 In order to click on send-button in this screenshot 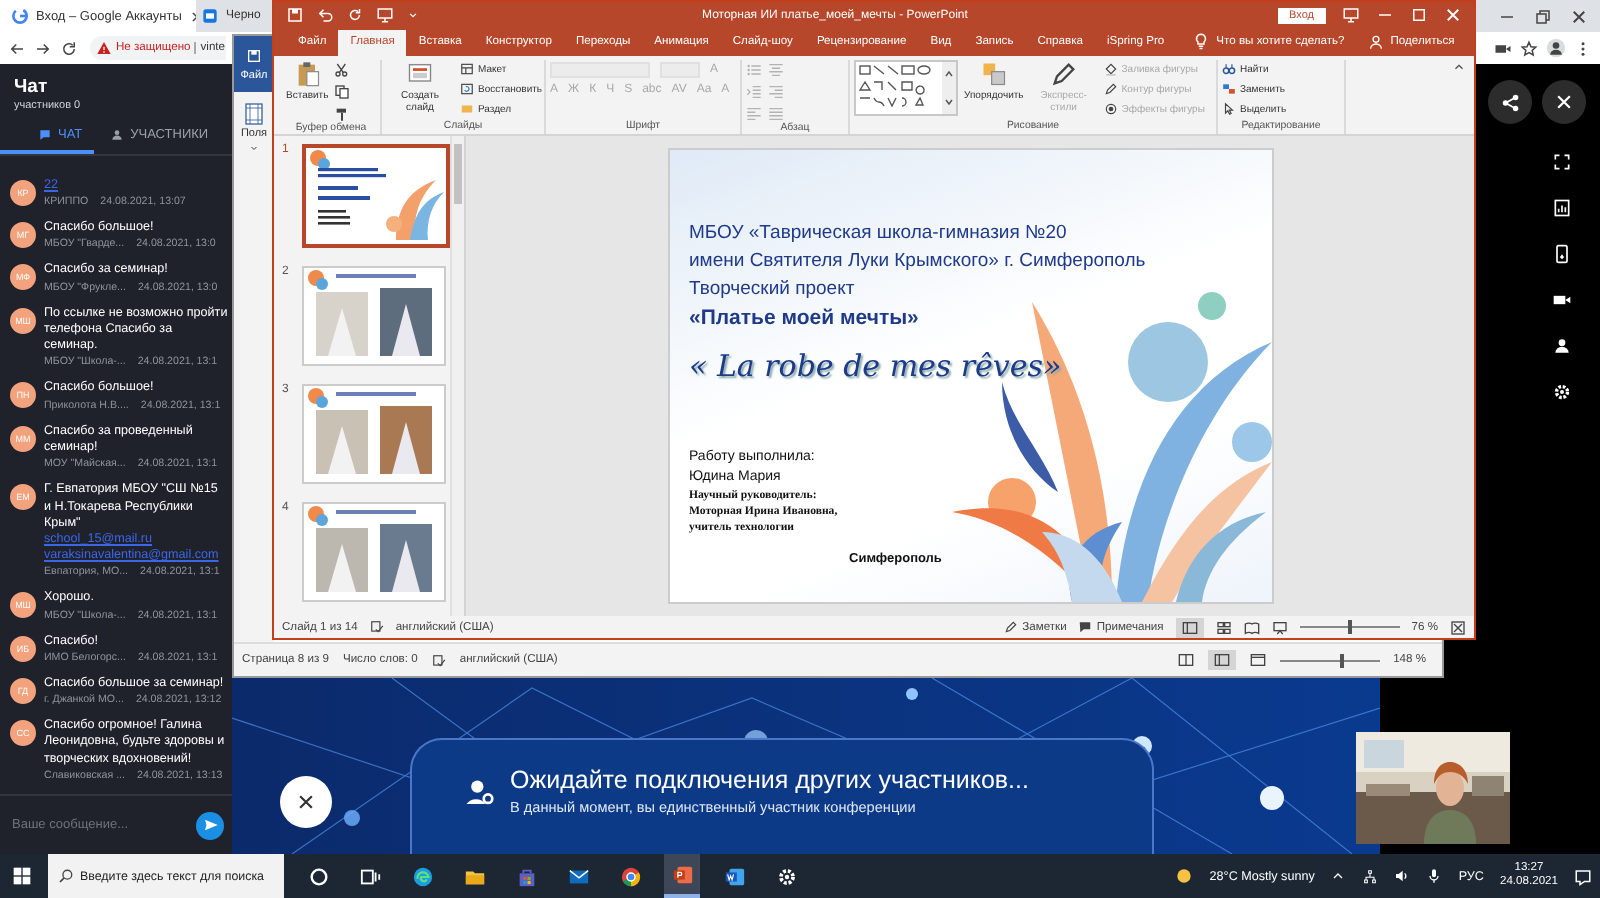, I will do `click(210, 825)`.